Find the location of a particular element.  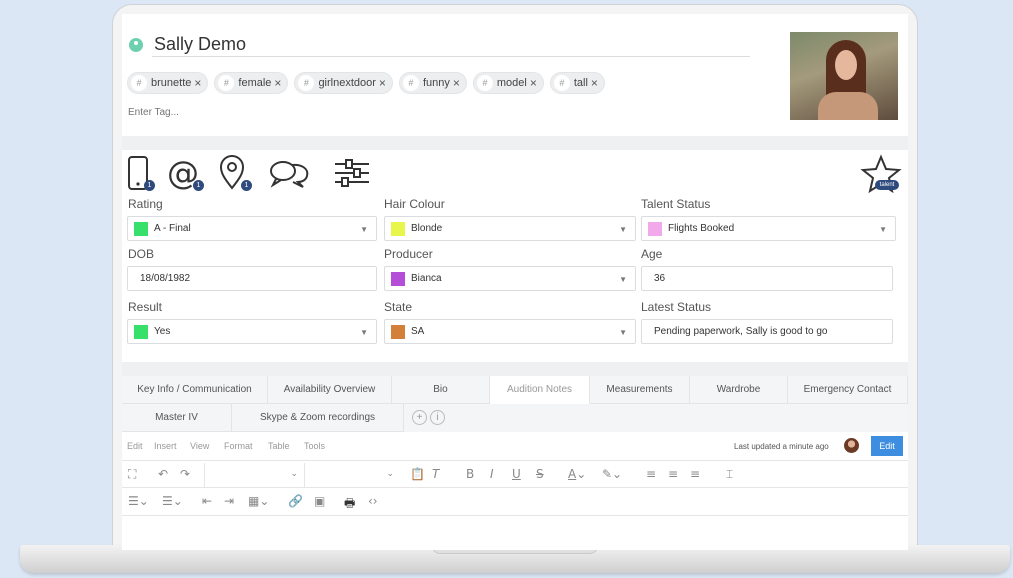

tag-label: tall is located at coordinates (580, 83).